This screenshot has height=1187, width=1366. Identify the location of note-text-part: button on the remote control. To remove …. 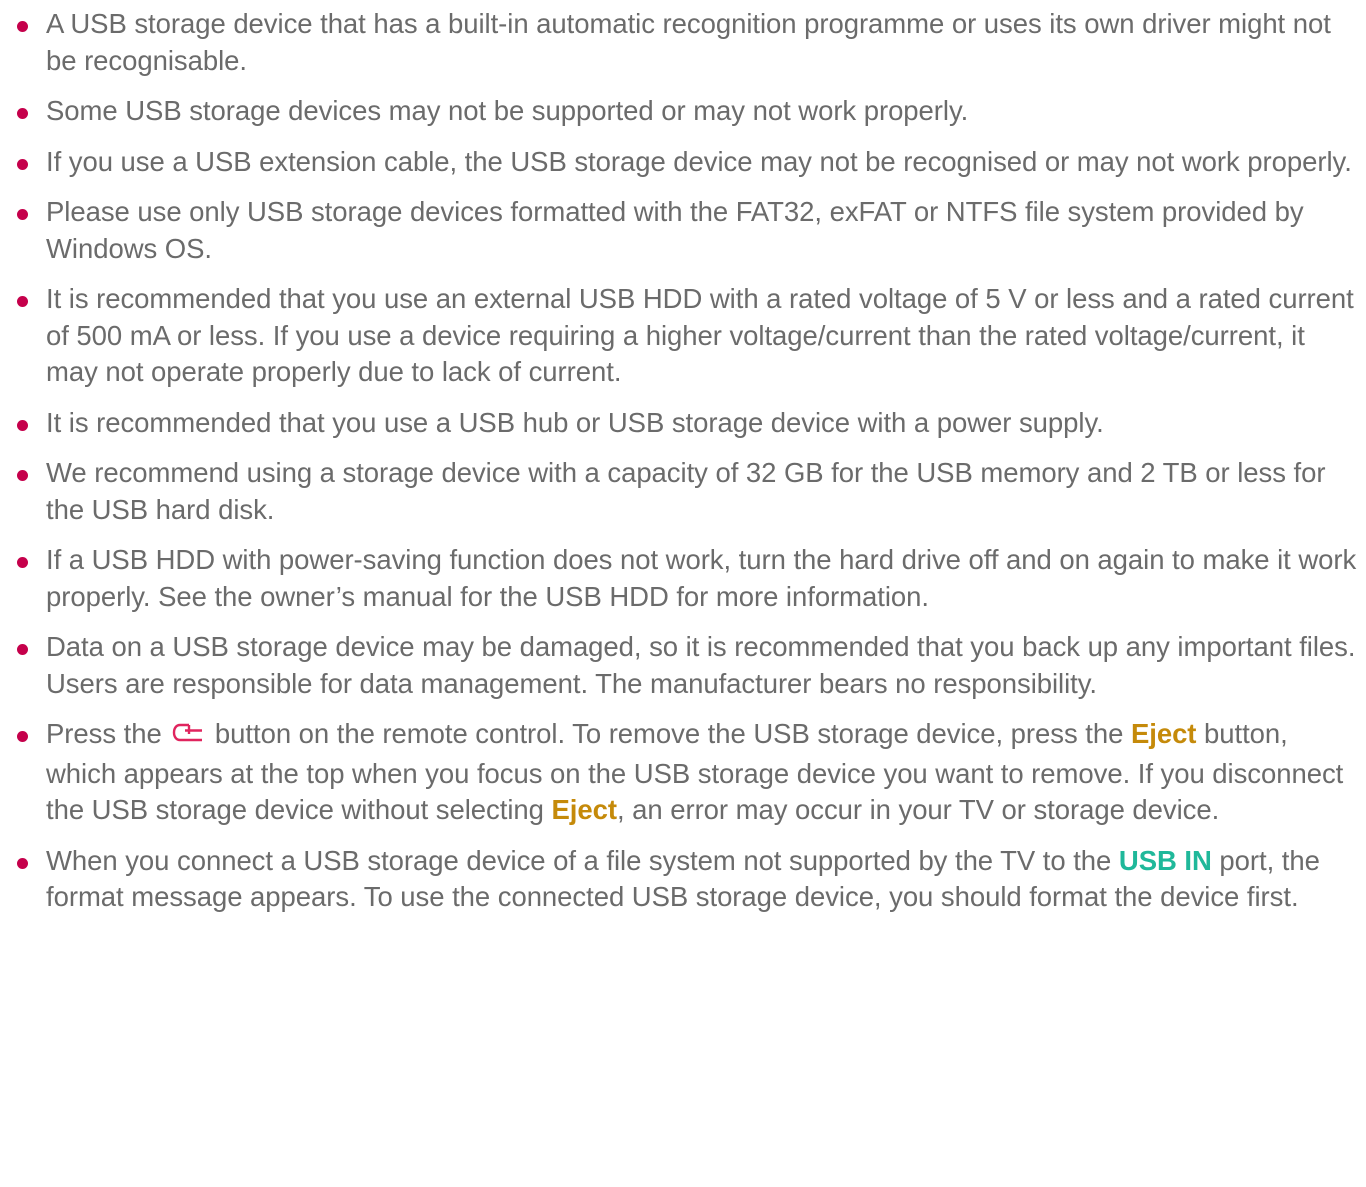
(669, 733).